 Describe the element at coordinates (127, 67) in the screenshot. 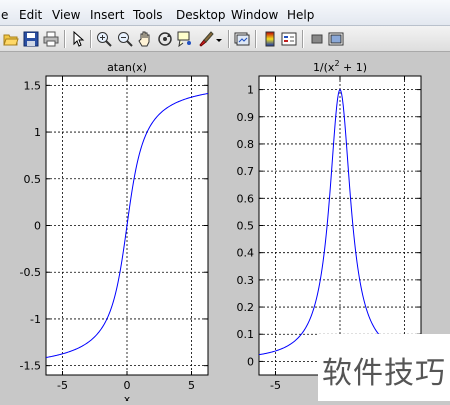

I see `axes-atan-title: atan(x)` at that location.